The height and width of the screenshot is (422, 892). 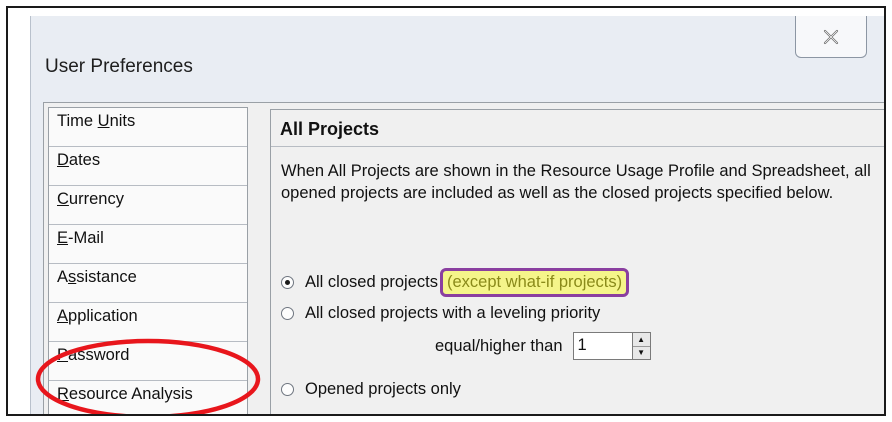 What do you see at coordinates (602, 346) in the screenshot?
I see `priority-input: 1` at bounding box center [602, 346].